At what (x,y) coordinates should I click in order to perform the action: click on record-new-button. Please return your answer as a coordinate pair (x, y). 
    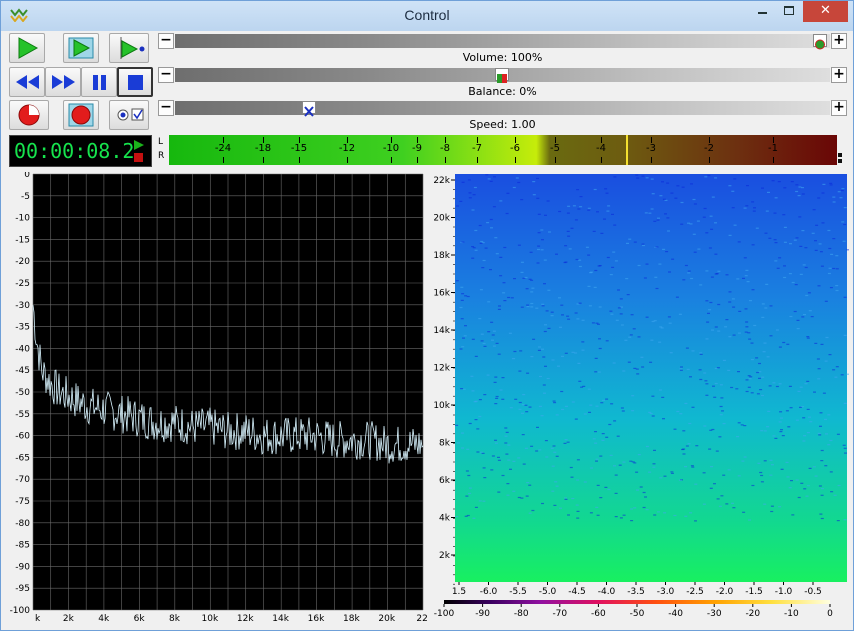
    Looking at the image, I should click on (81, 115).